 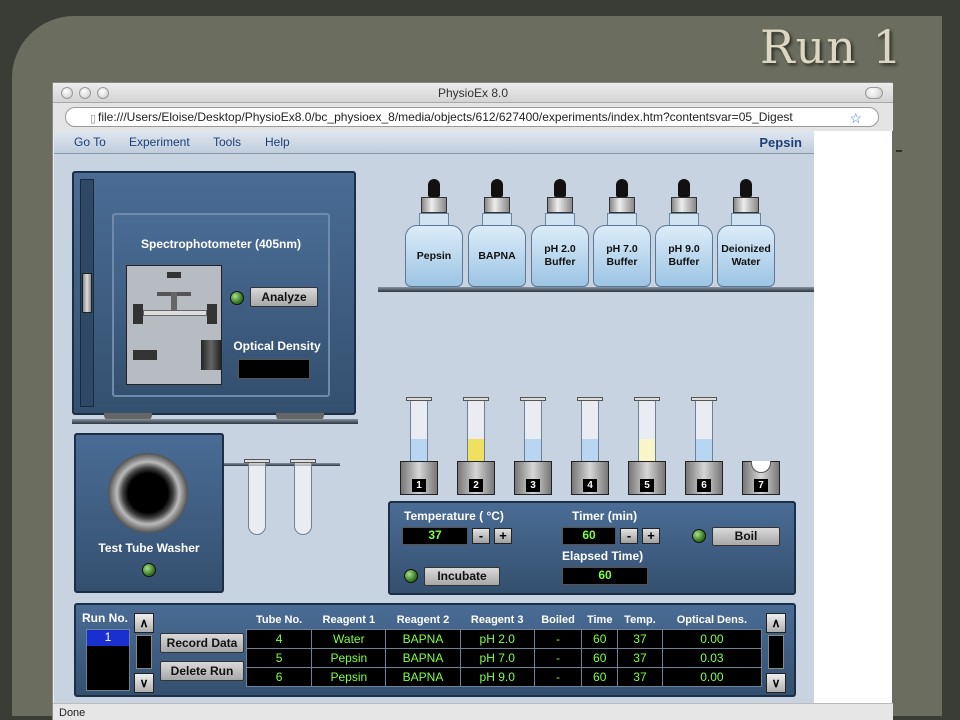 I want to click on table-cell: 37, so click(x=640, y=638).